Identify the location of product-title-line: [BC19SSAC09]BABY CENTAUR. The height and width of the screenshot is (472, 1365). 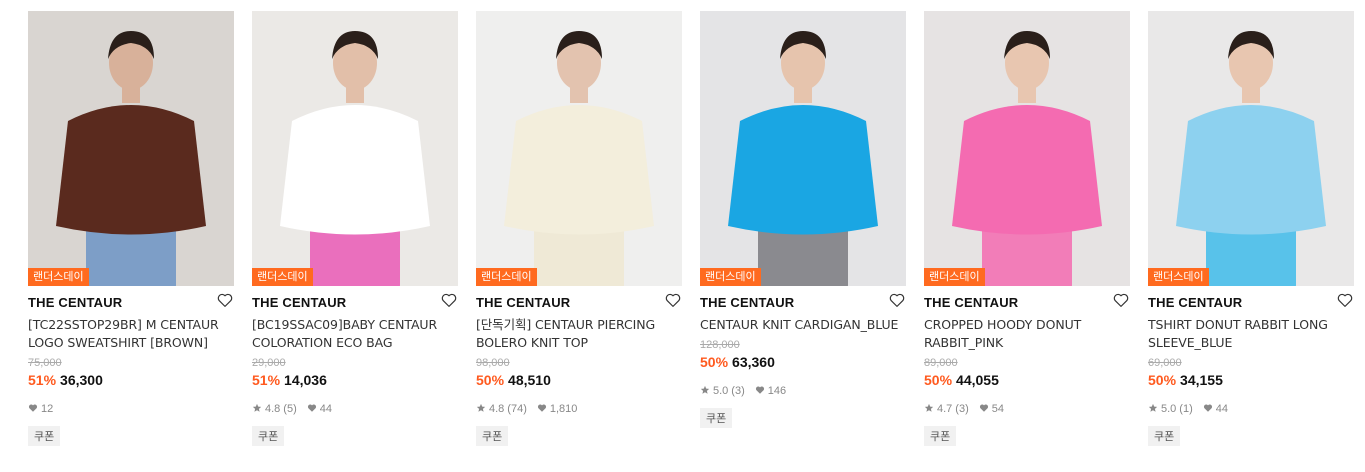
(345, 324).